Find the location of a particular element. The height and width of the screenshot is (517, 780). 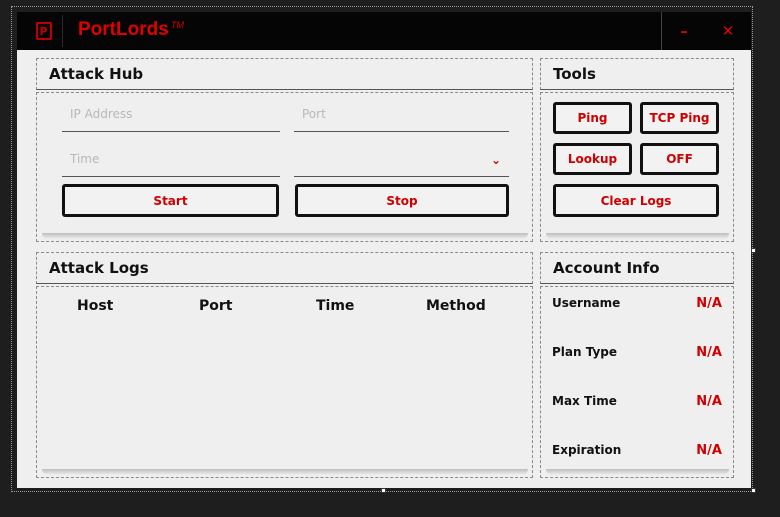

column-header-method: Method is located at coordinates (456, 306).